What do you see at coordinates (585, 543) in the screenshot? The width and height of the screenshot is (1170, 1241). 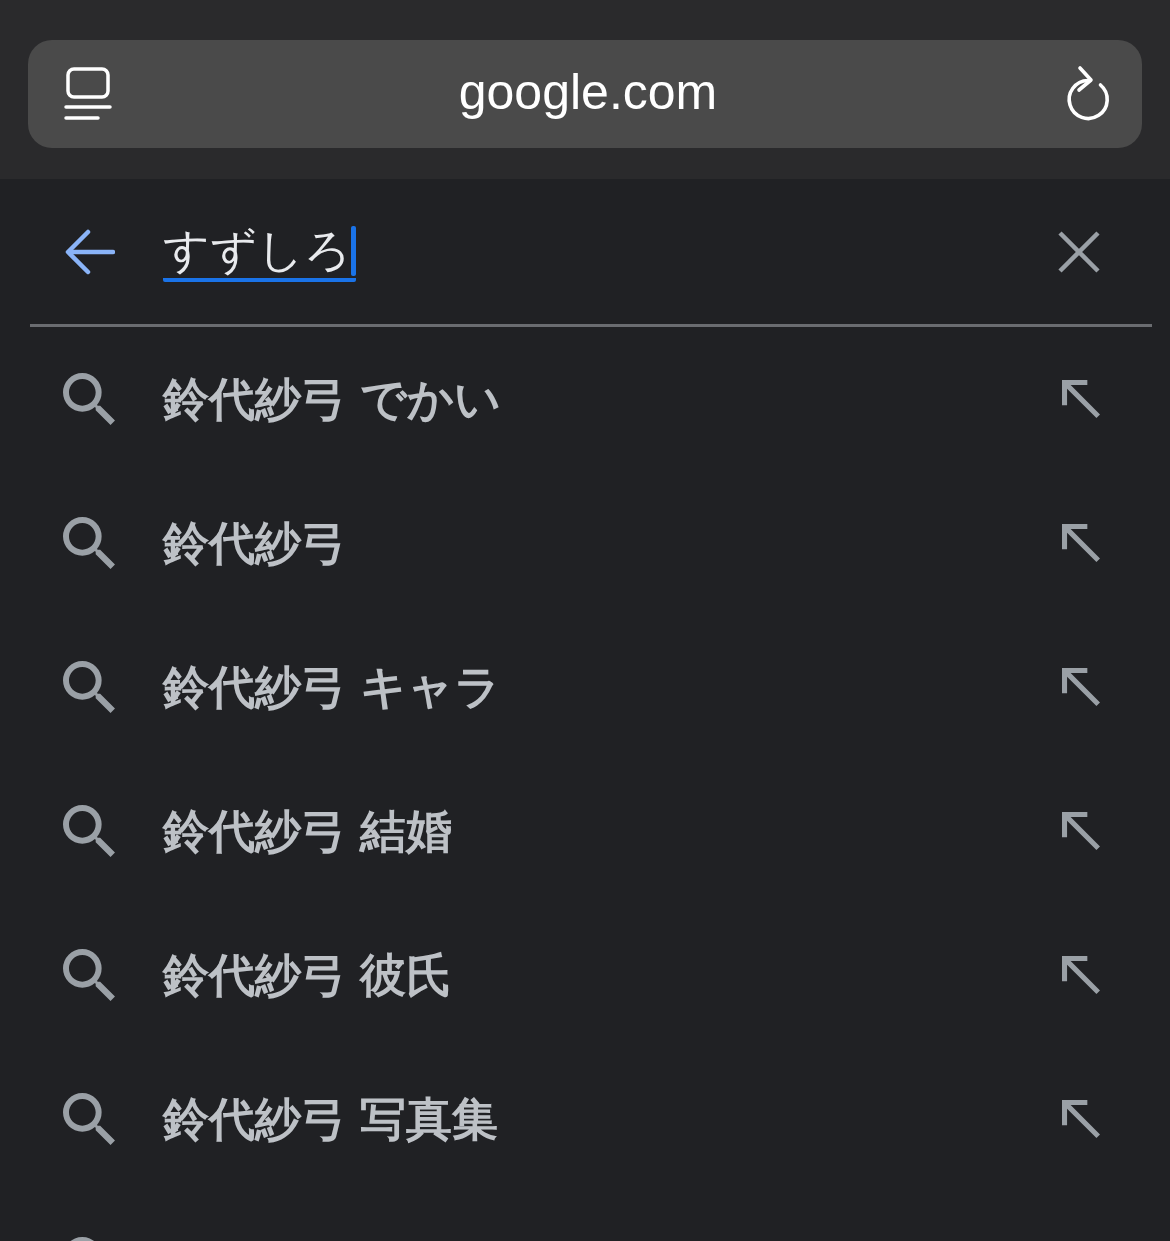 I see `suggestion-item: 鈴代紗弓` at bounding box center [585, 543].